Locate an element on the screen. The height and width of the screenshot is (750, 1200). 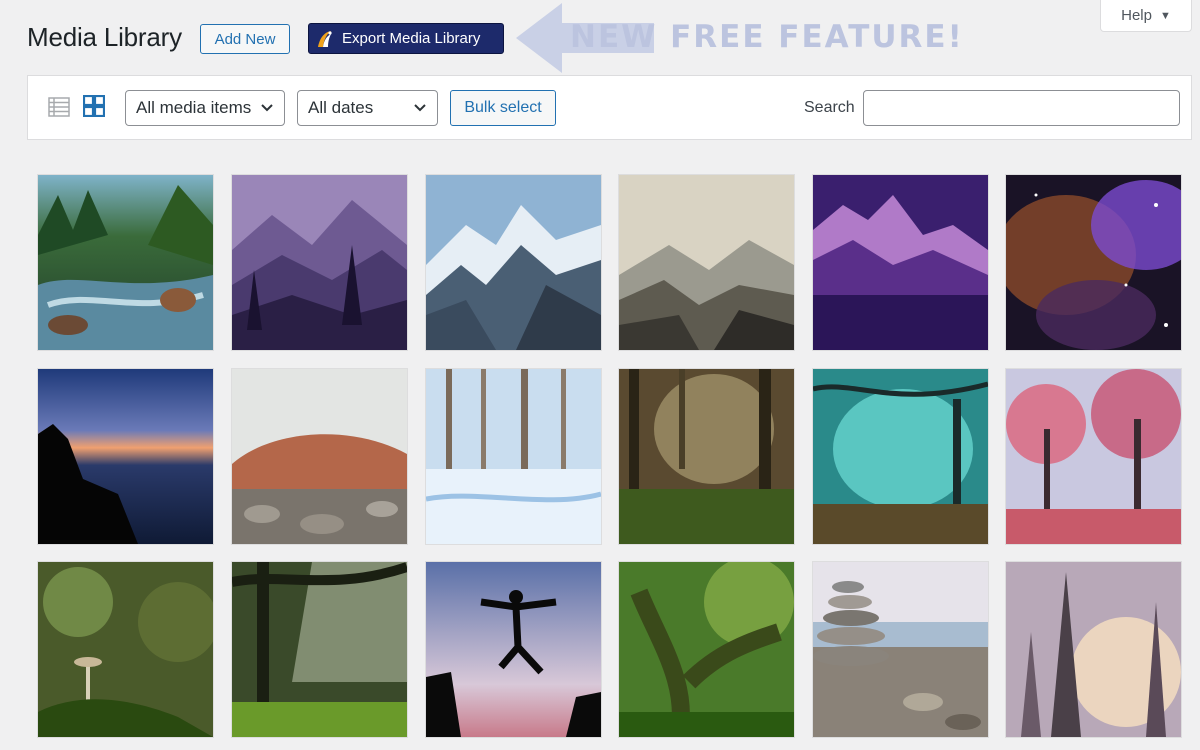
media-item-mossy-tree is located at coordinates (706, 649).